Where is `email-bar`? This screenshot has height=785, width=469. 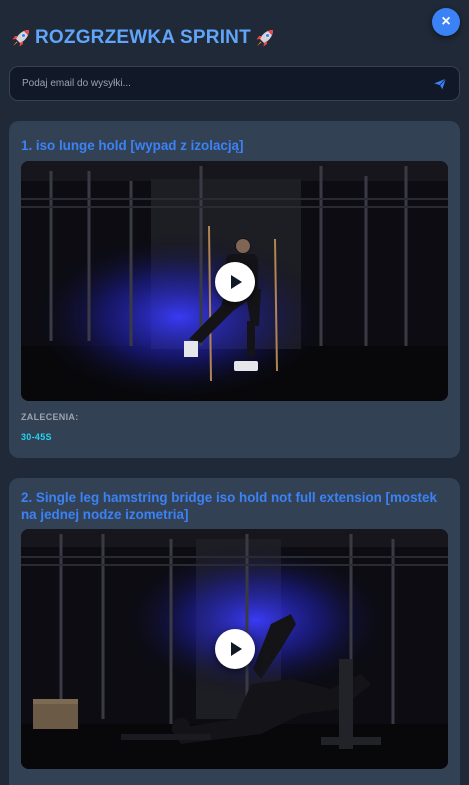 email-bar is located at coordinates (234, 83).